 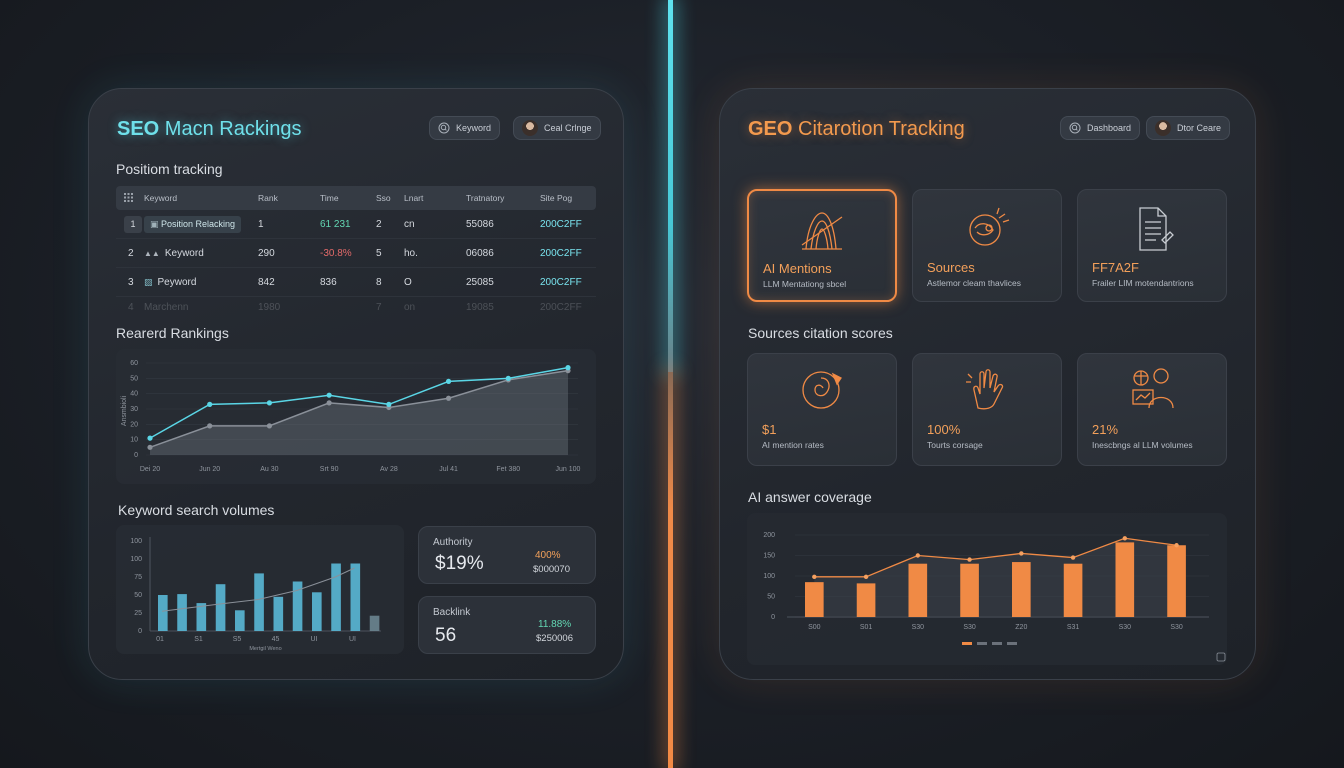 I want to click on y-tick-label: 30, so click(x=134, y=409).